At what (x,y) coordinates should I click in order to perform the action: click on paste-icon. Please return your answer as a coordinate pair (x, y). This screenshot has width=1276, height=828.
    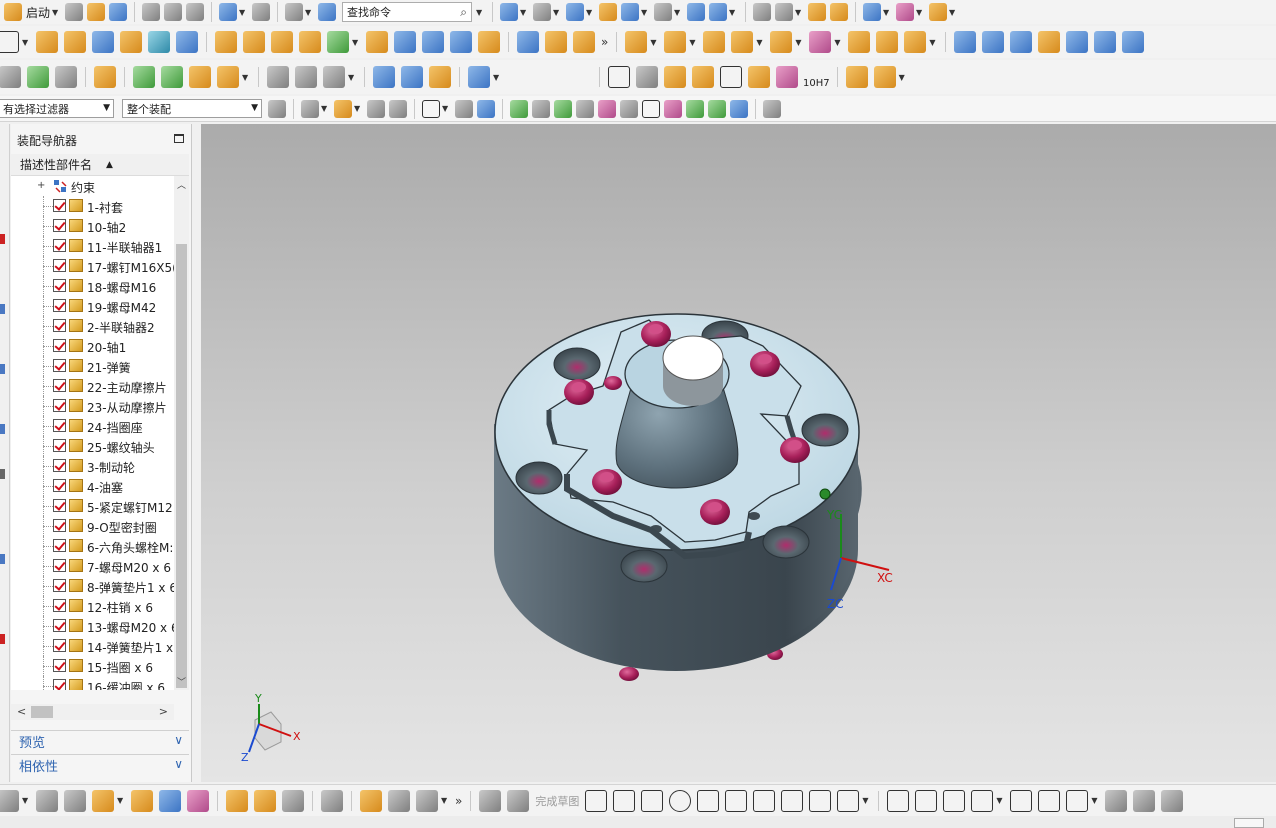
    Looking at the image, I should click on (195, 12).